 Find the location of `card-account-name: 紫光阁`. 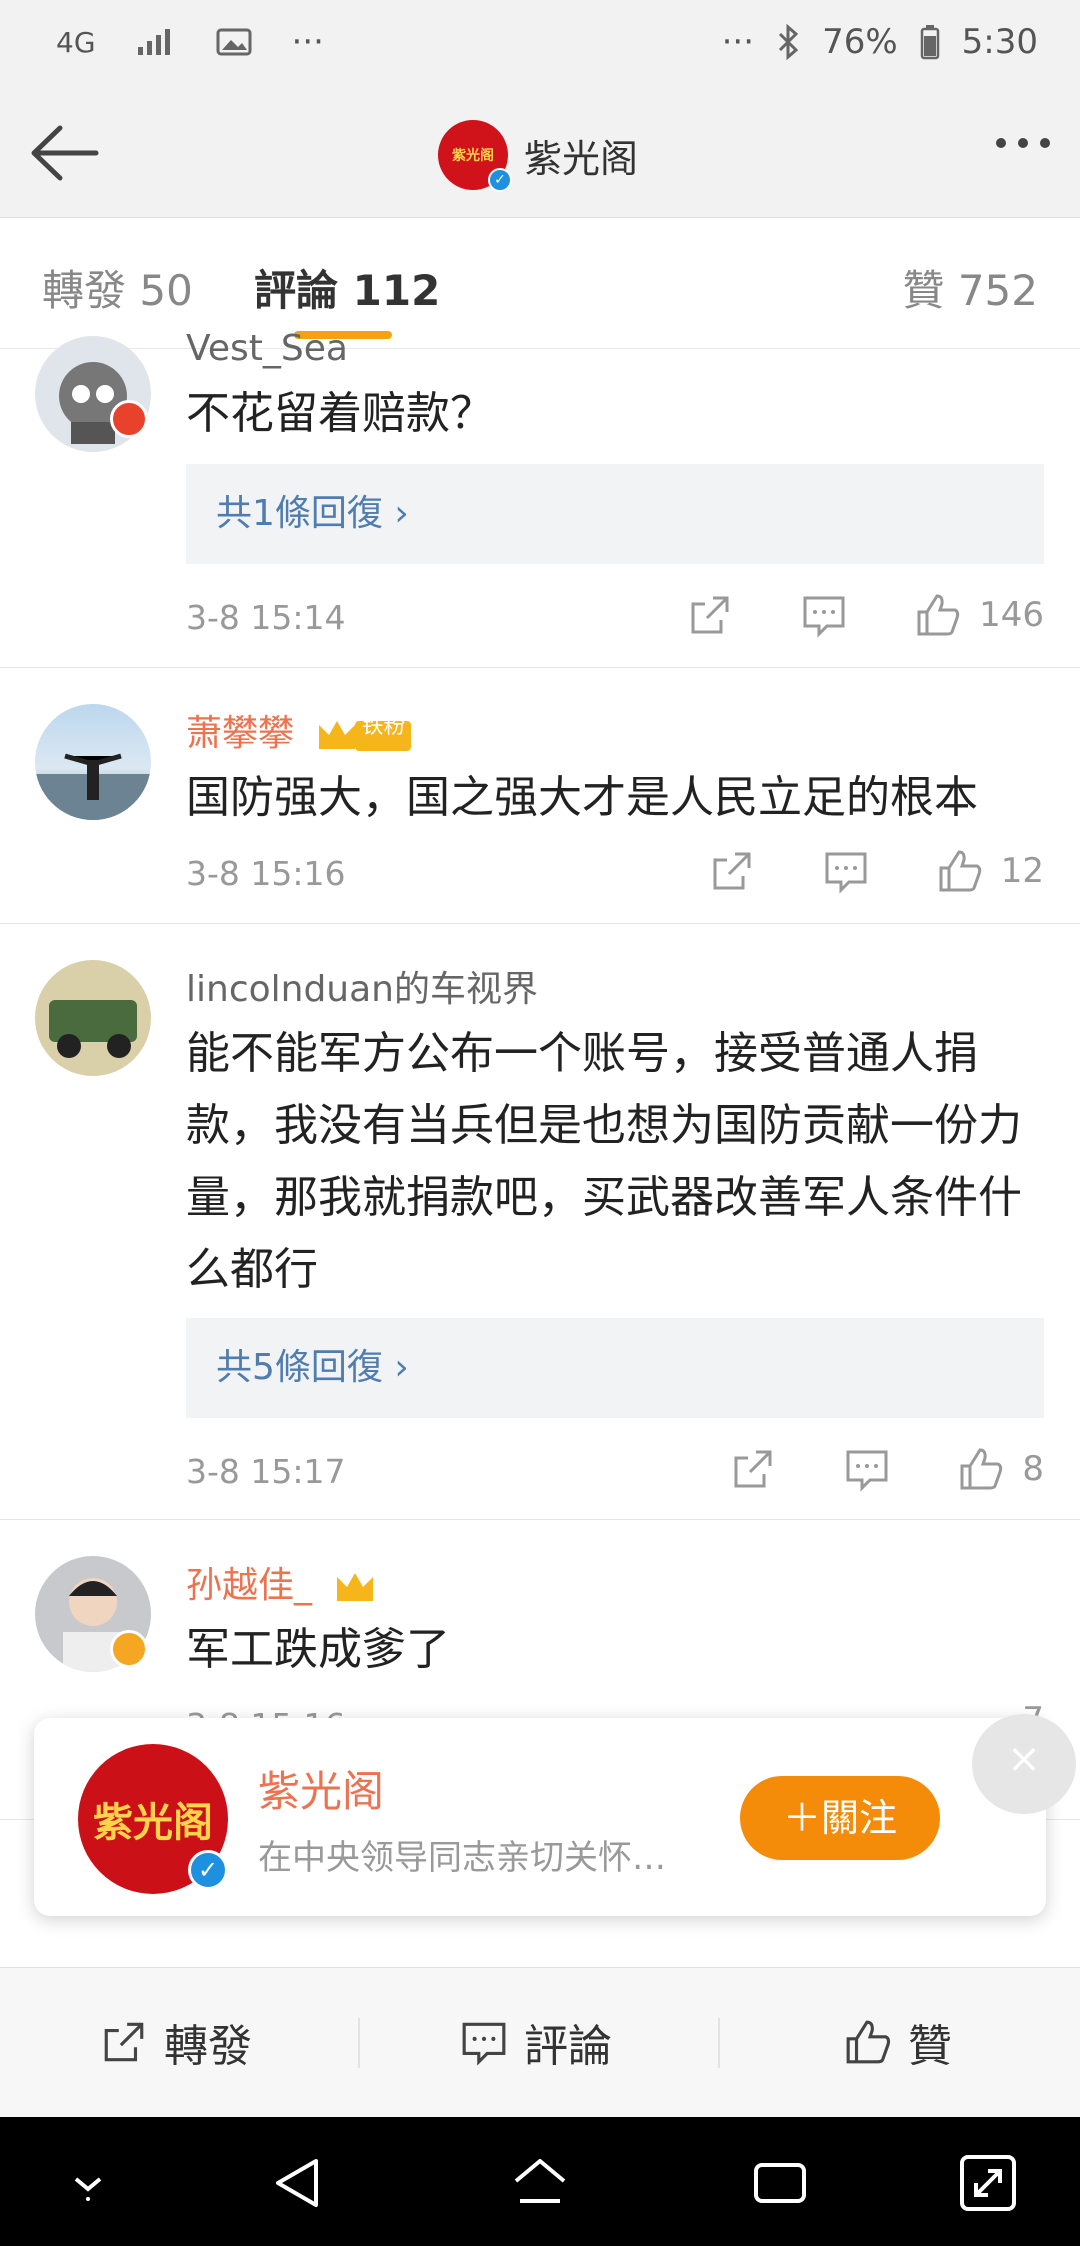

card-account-name: 紫光阁 is located at coordinates (321, 1788).